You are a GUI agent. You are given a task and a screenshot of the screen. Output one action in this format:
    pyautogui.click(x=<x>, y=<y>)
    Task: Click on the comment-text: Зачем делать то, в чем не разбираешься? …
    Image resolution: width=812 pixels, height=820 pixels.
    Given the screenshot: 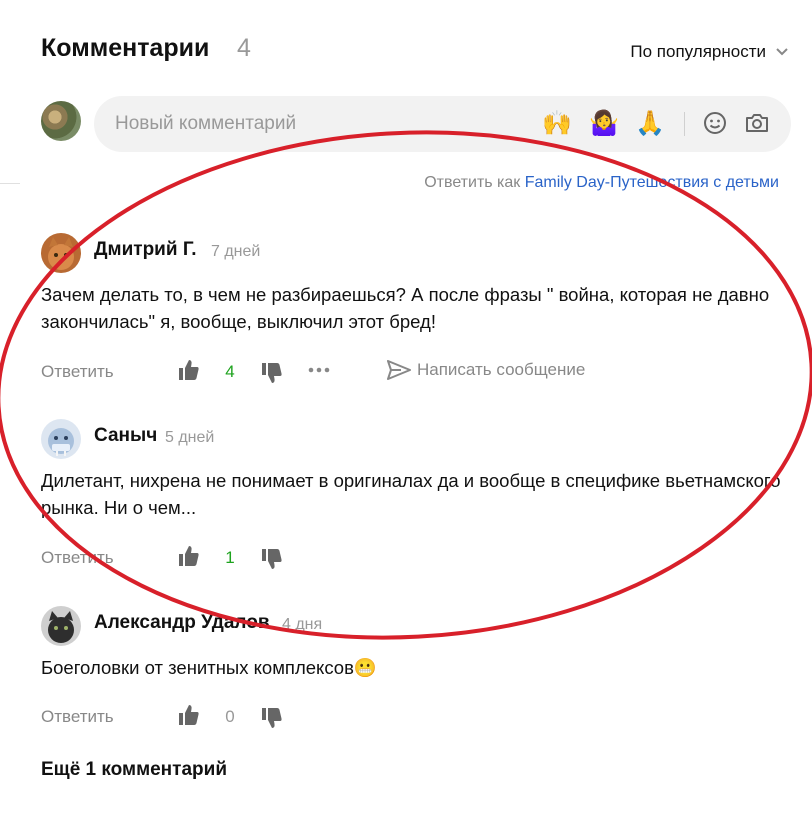 What is the action you would take?
    pyautogui.click(x=405, y=308)
    